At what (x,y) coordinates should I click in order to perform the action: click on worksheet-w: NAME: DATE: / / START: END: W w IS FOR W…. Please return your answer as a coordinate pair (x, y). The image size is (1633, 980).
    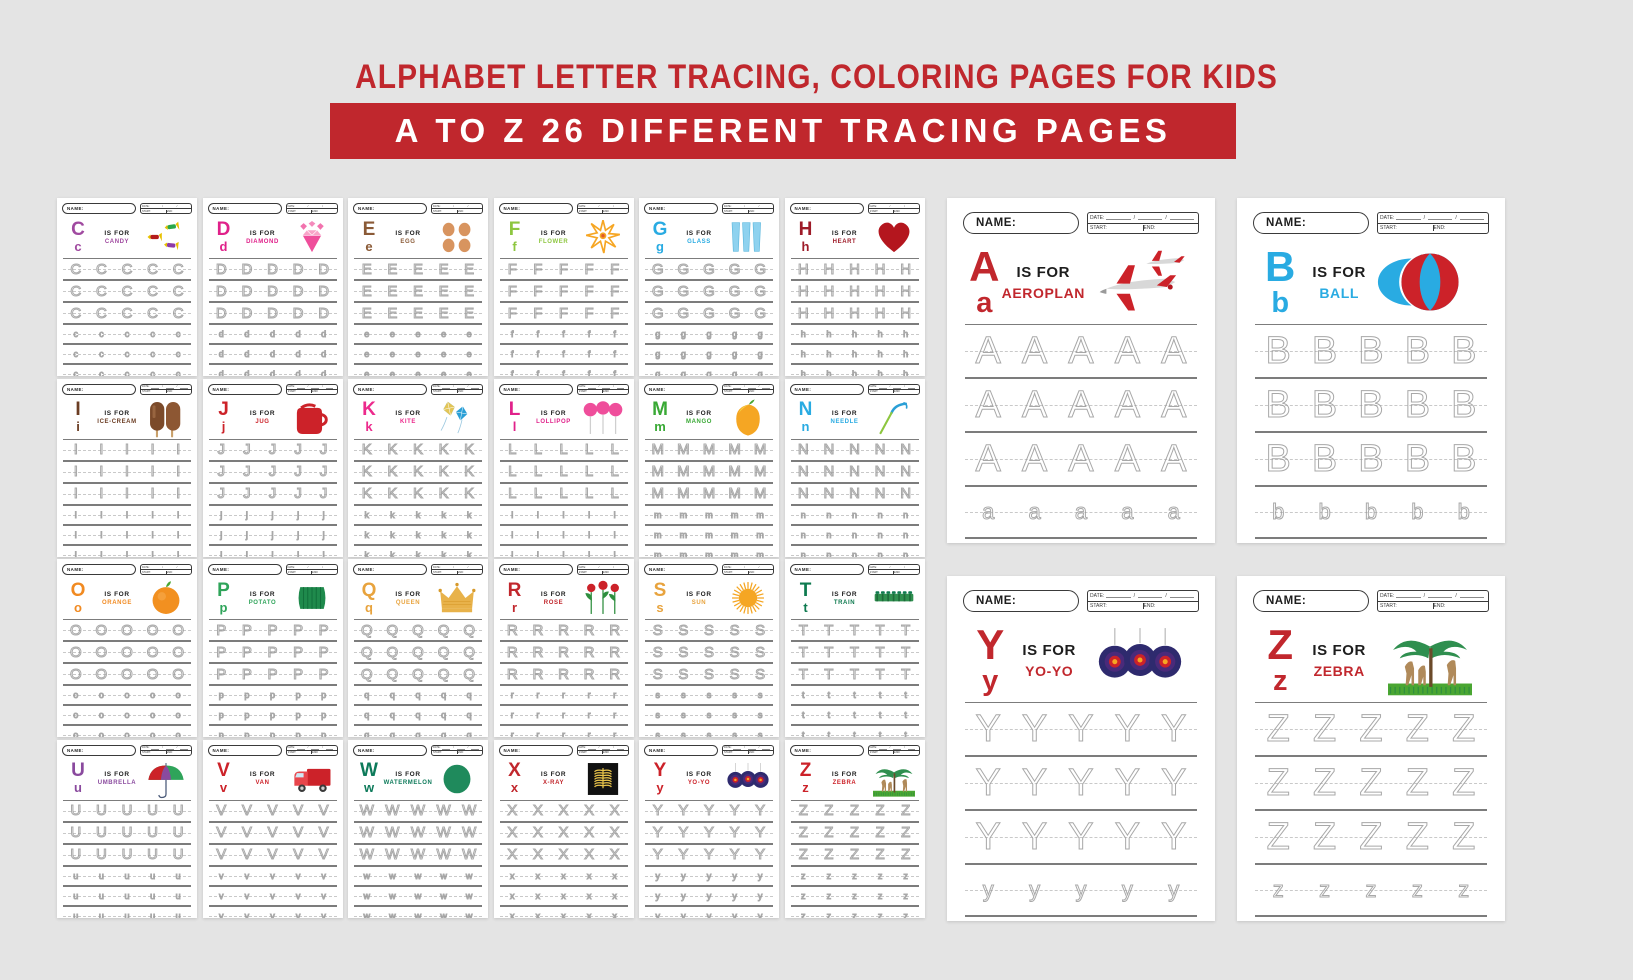
    Looking at the image, I should click on (418, 828).